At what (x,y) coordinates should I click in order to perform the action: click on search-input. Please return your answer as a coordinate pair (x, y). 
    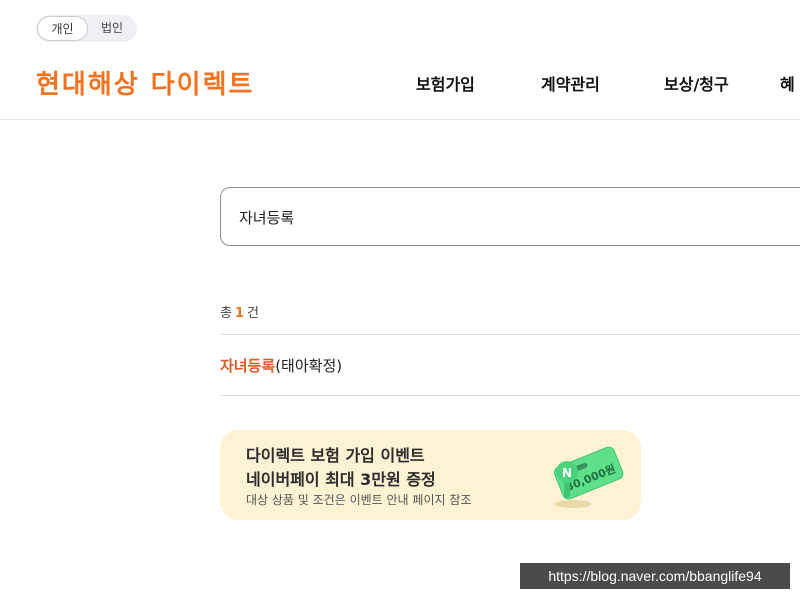
    Looking at the image, I should click on (509, 217).